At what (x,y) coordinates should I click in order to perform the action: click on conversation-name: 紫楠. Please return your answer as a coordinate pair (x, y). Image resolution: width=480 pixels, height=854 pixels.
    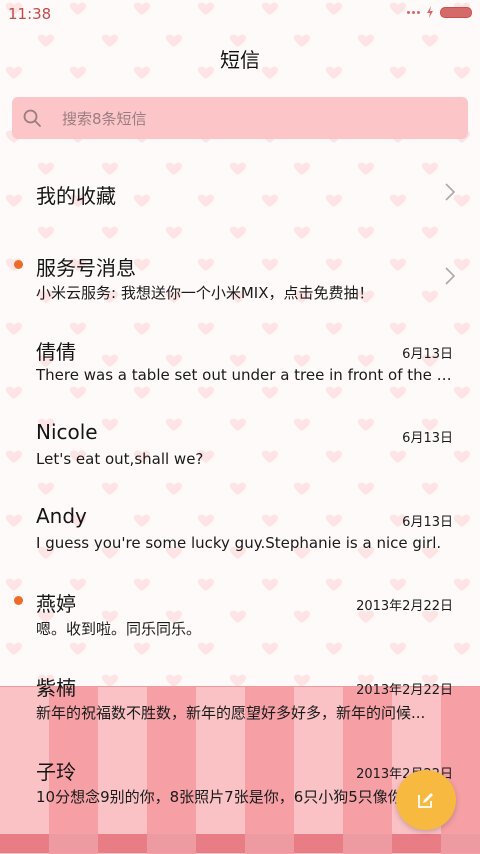
    Looking at the image, I should click on (56, 688).